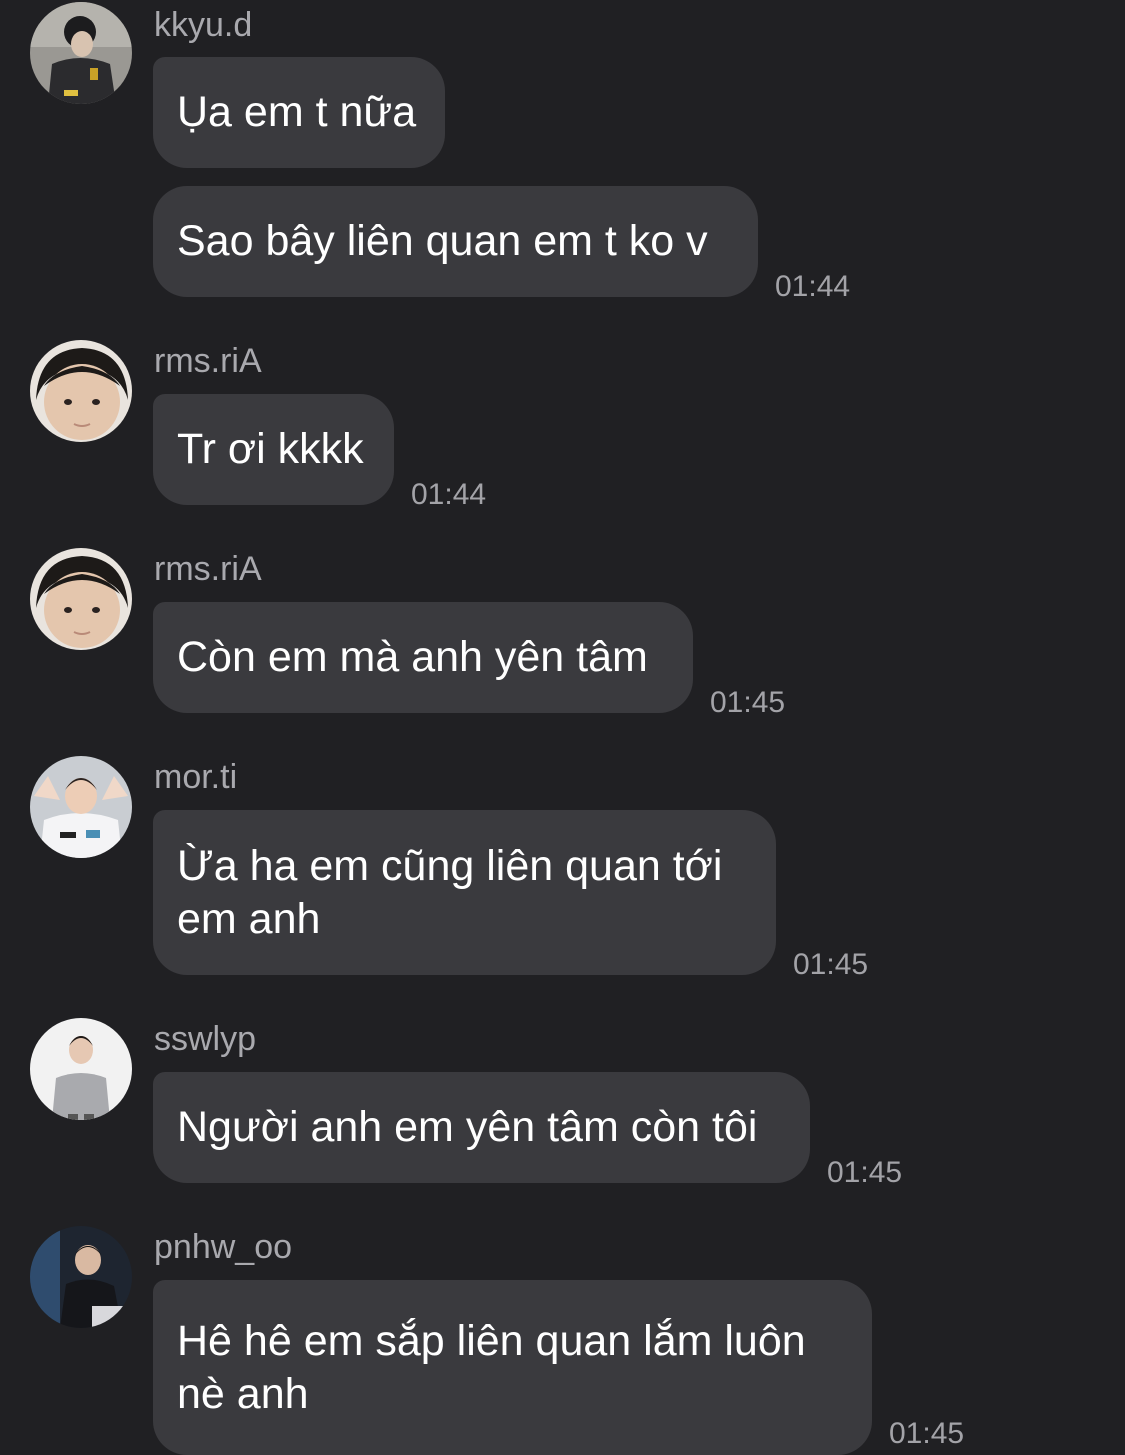 Image resolution: width=1125 pixels, height=1455 pixels. I want to click on message-bubble: Ừa ha em cũng liên quan tới em anh, so click(464, 892).